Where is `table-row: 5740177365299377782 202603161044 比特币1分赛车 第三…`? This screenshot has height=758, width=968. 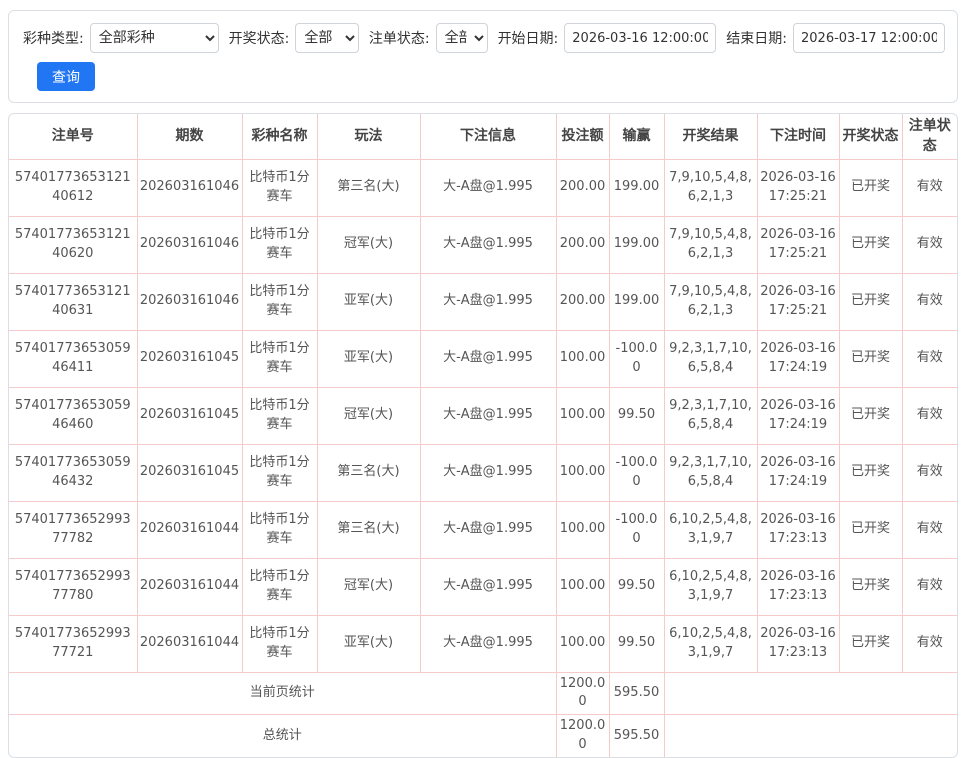
table-row: 5740177365299377782 202603161044 比特币1分赛车 第三… is located at coordinates (483, 529).